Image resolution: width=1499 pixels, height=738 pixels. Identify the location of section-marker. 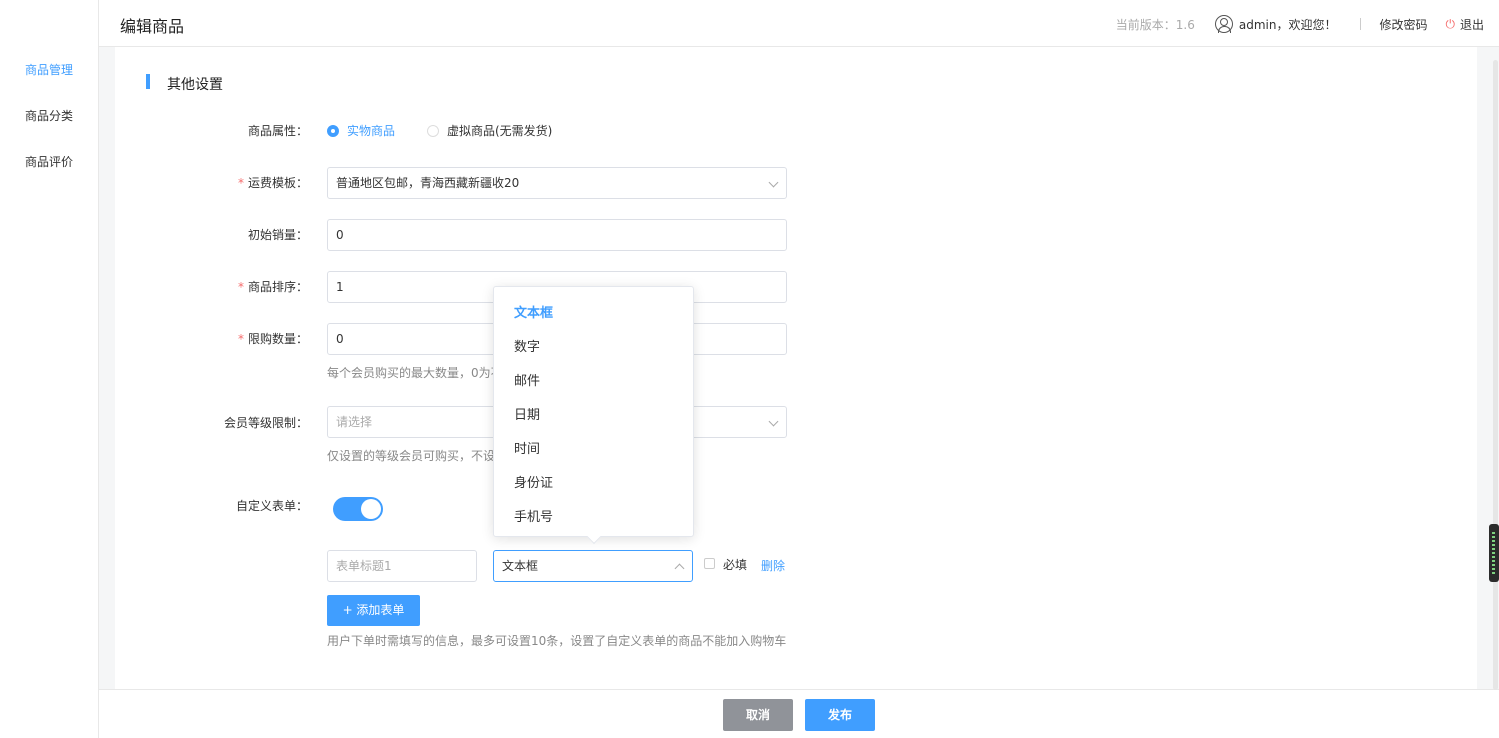
(148, 81).